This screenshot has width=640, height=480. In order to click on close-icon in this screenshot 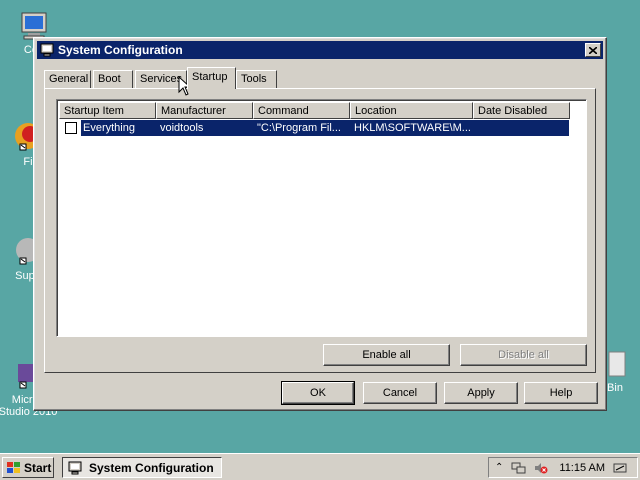, I will do `click(593, 50)`.